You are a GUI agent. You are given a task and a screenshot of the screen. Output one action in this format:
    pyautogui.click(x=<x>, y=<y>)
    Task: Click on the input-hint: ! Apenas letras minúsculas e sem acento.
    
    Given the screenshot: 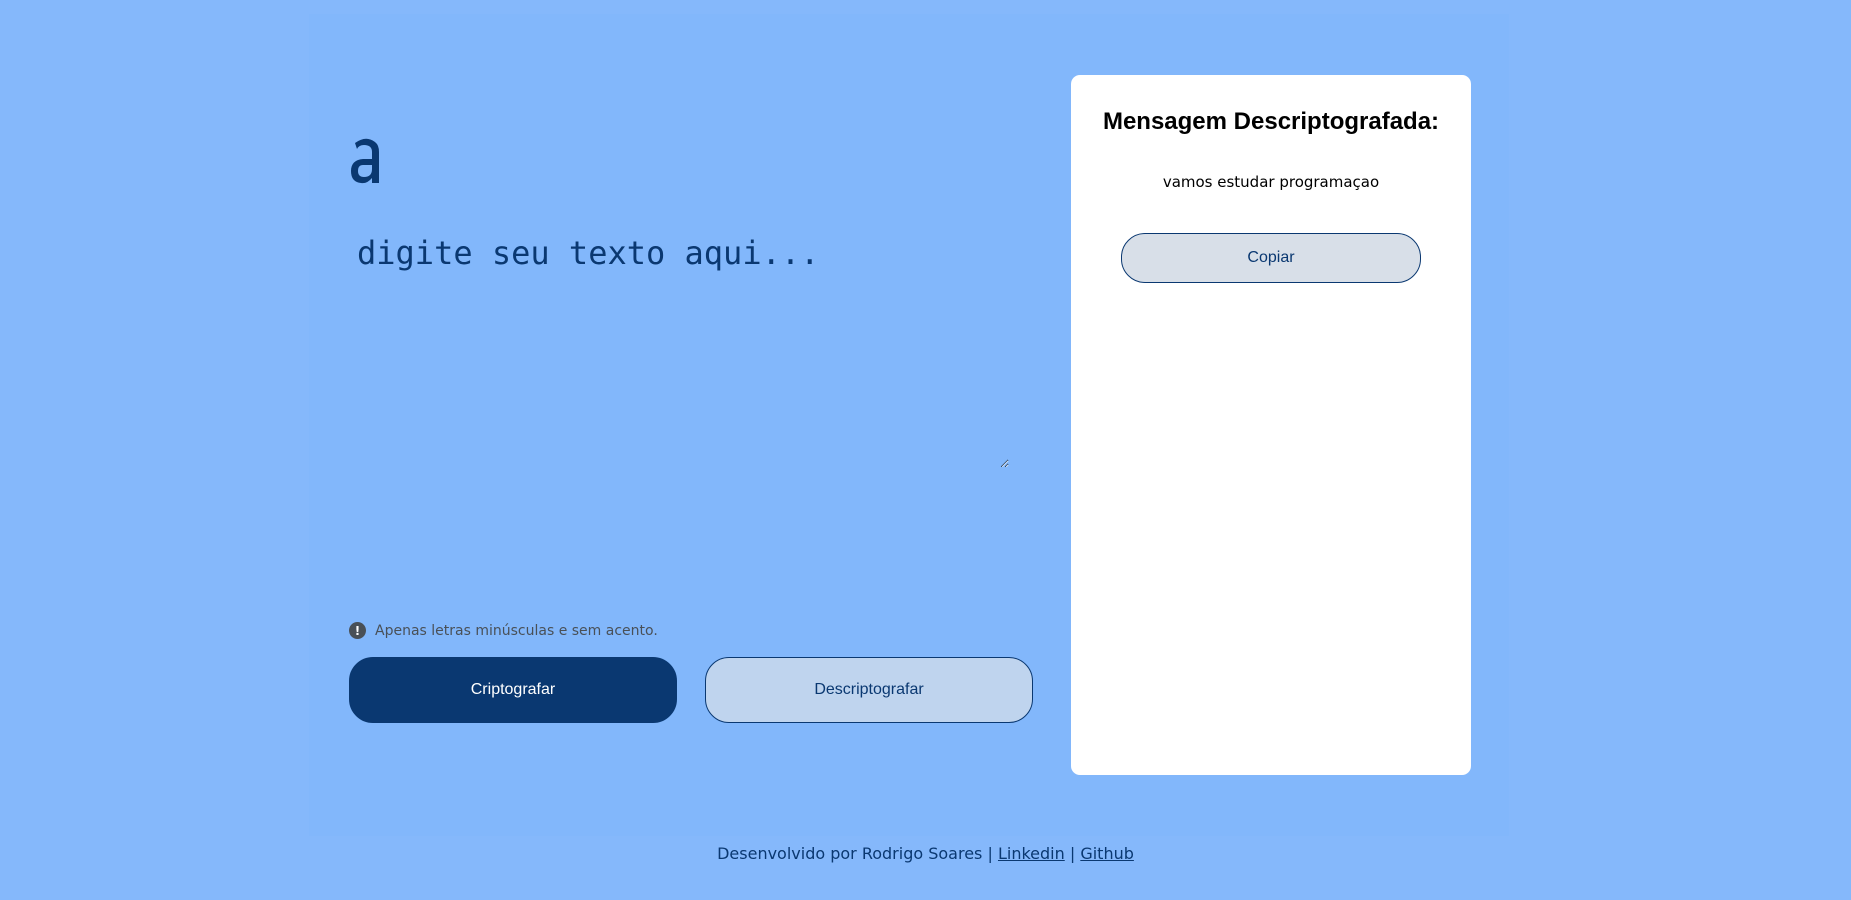 What is the action you would take?
    pyautogui.click(x=503, y=630)
    